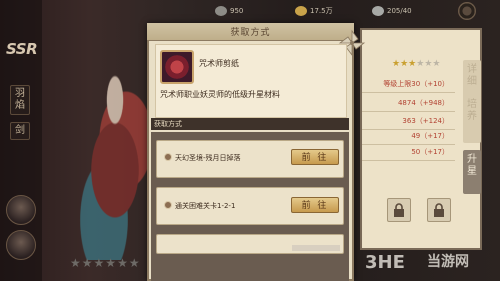 Image resolution: width=500 pixels, height=281 pixels. I want to click on dialog-title: 获取方式, so click(250, 33).